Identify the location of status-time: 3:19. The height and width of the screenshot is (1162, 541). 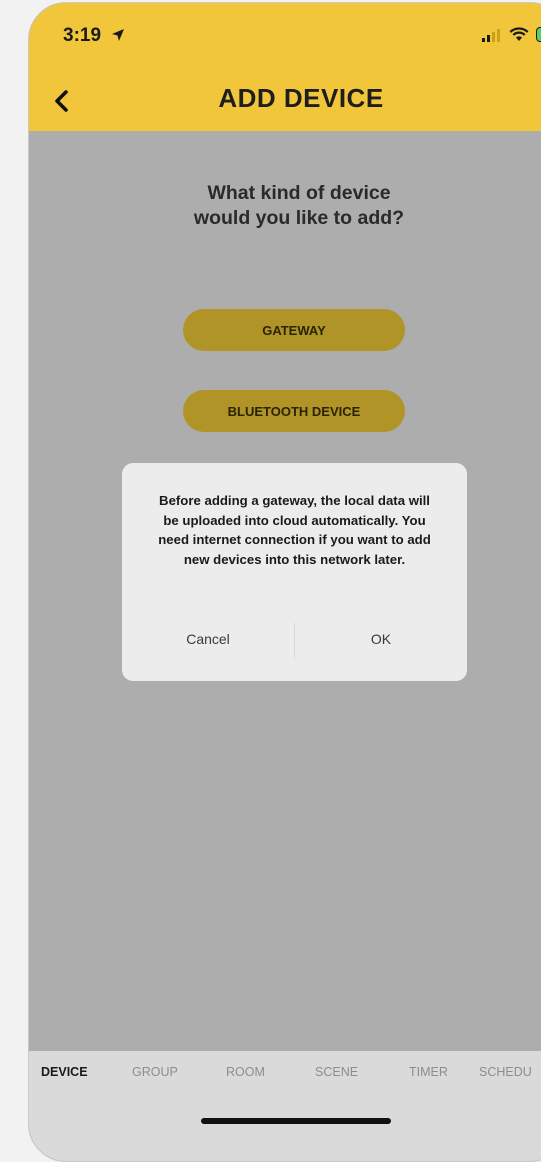
(82, 36).